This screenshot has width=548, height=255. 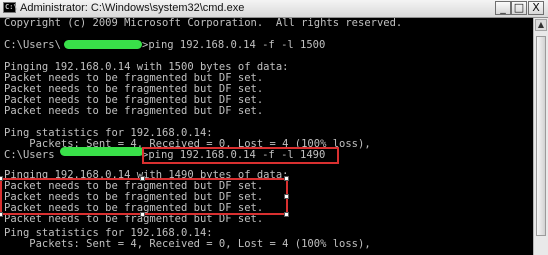 What do you see at coordinates (503, 8) in the screenshot?
I see `minimize-button: _` at bounding box center [503, 8].